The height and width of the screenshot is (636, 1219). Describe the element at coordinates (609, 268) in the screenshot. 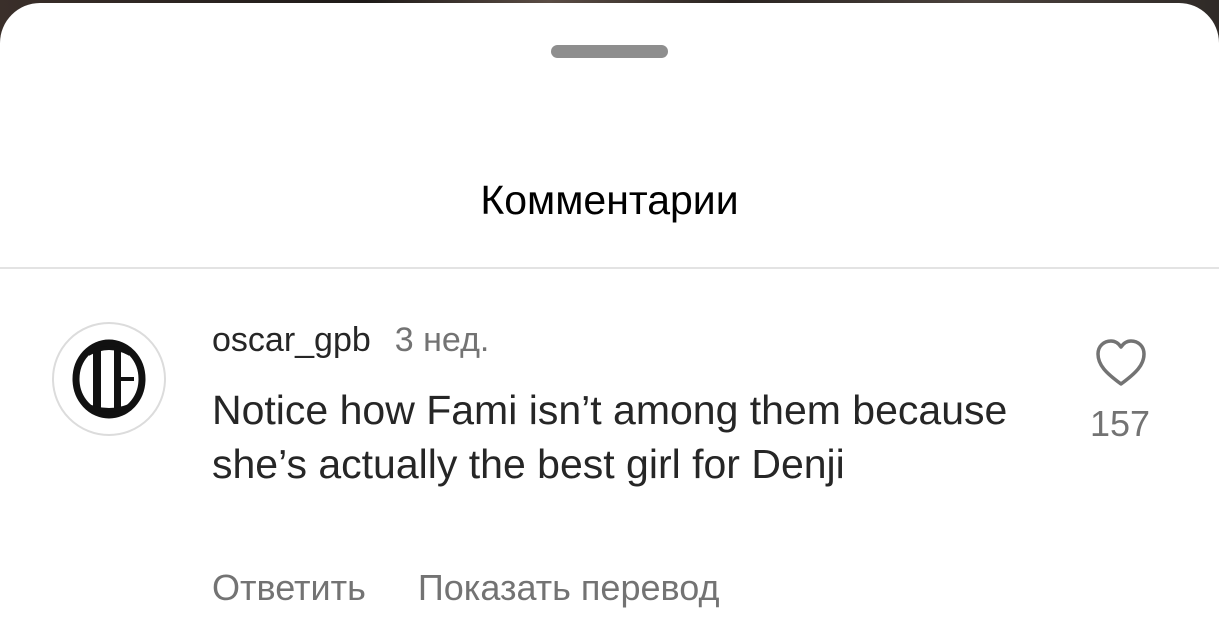

I see `header-divider` at that location.